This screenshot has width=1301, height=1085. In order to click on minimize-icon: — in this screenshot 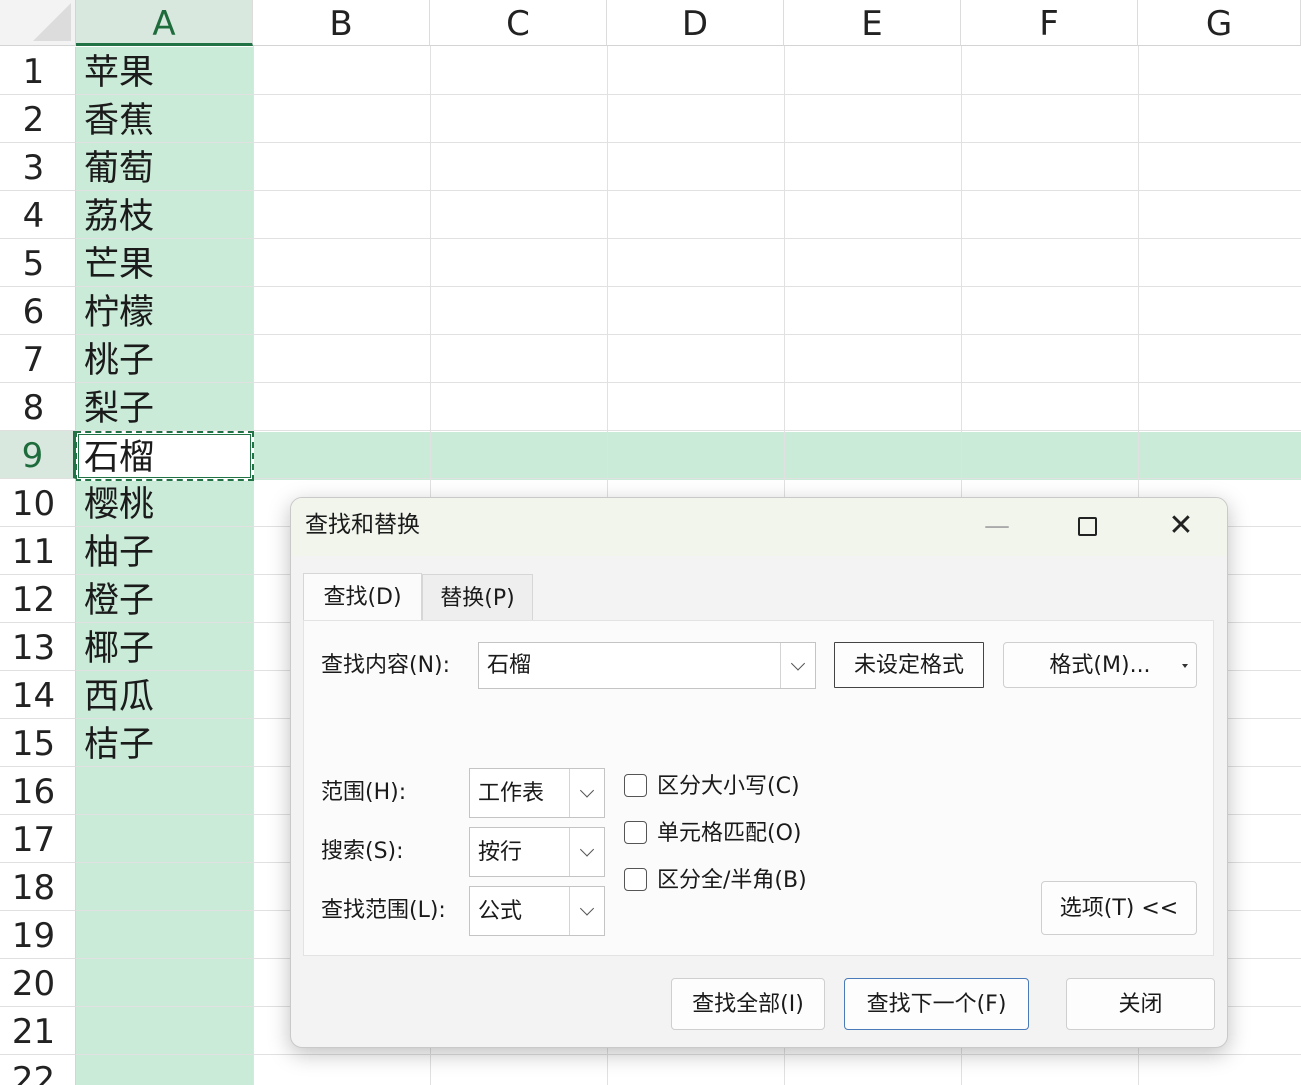, I will do `click(997, 527)`.